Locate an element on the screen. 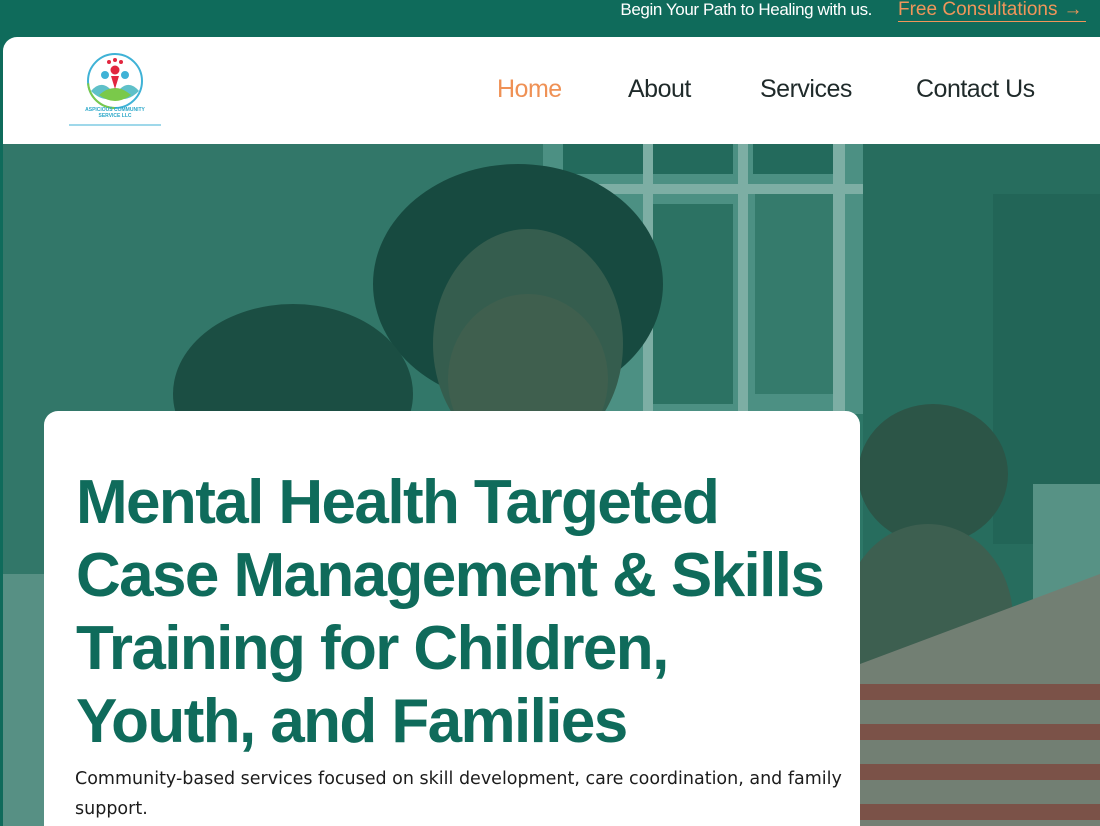 Image resolution: width=1100 pixels, height=826 pixels. arrow-right-icon: → is located at coordinates (1073, 10).